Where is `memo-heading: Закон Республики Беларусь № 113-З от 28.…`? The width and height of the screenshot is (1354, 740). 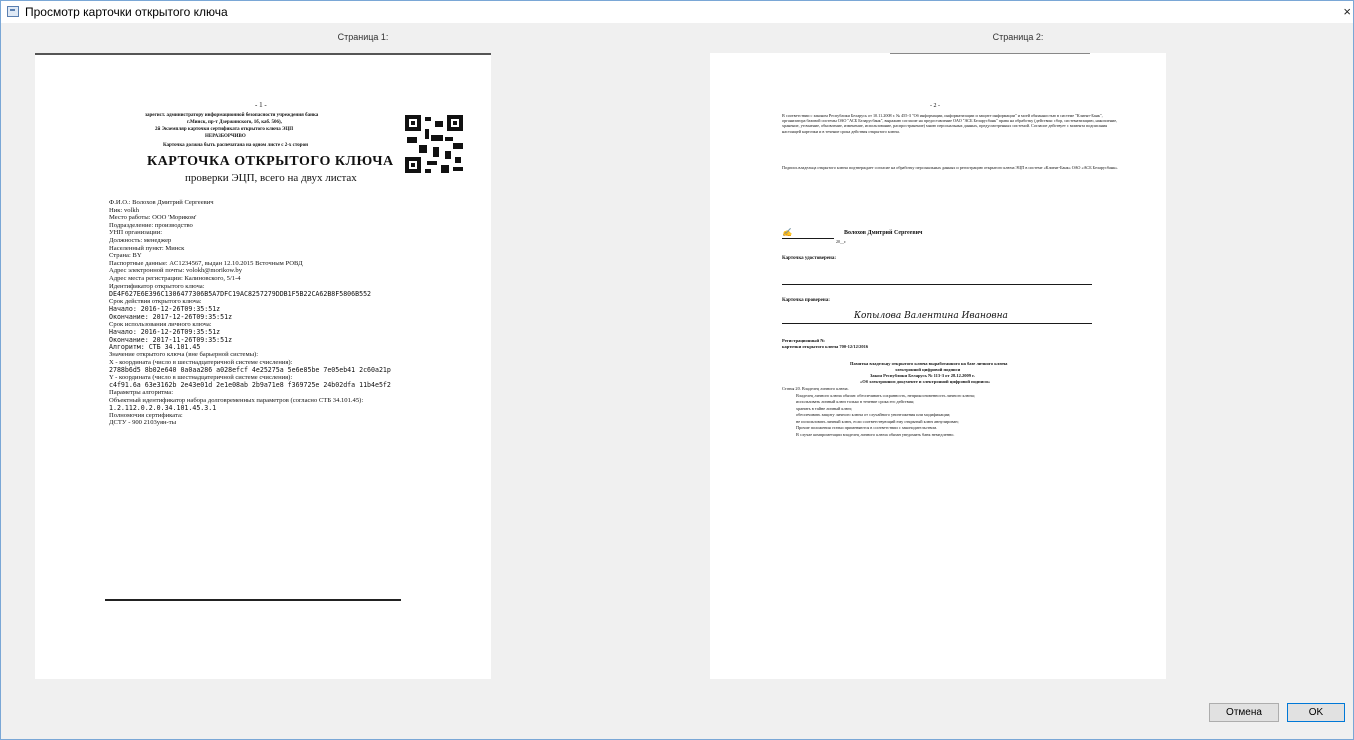 memo-heading: Закон Республики Беларусь № 113-З от 28.… is located at coordinates (922, 375).